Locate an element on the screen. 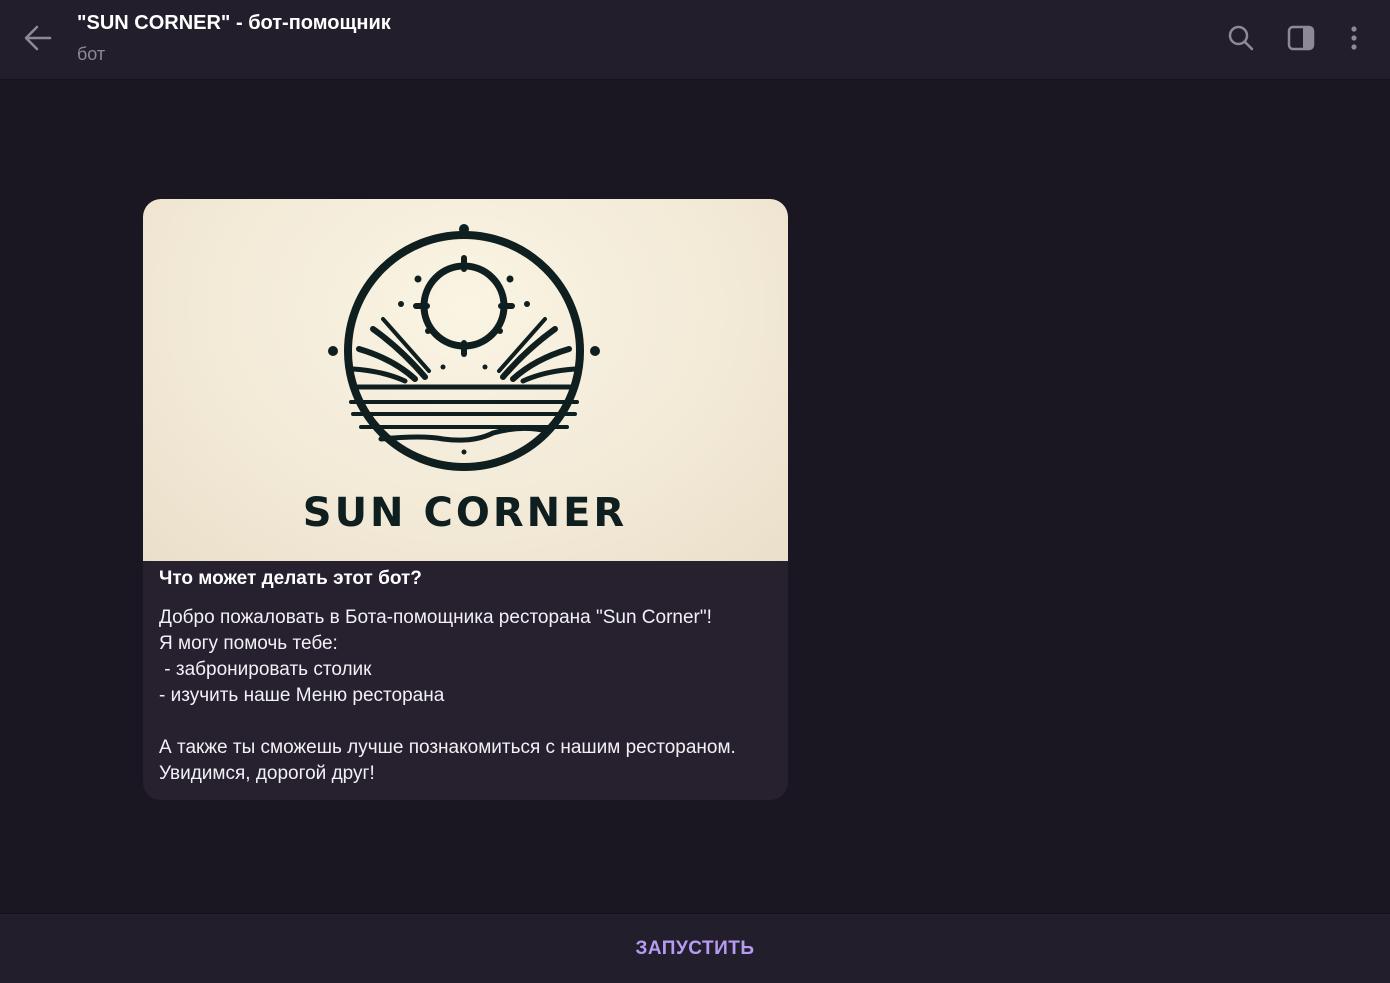 This screenshot has width=1390, height=983. more-button is located at coordinates (1354, 40).